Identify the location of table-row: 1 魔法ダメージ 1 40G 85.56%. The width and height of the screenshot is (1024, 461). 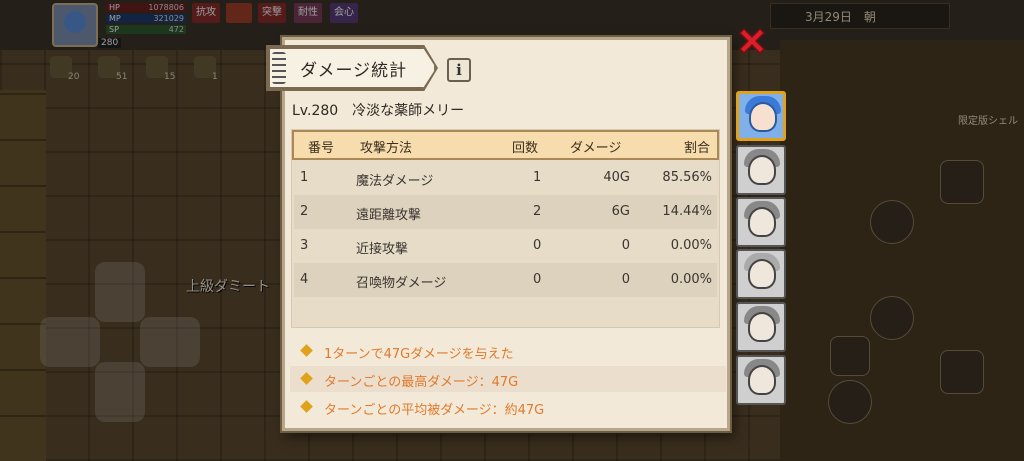
(505, 178).